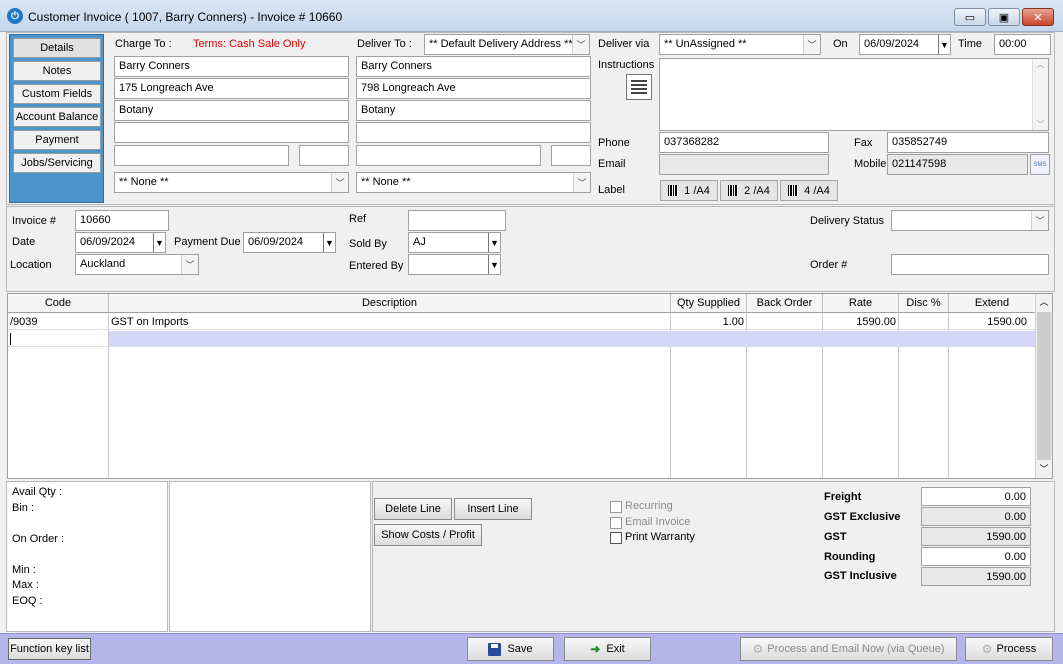  What do you see at coordinates (848, 649) in the screenshot?
I see `process-email-button: ⚙ Process and Email Now (via Queue)` at bounding box center [848, 649].